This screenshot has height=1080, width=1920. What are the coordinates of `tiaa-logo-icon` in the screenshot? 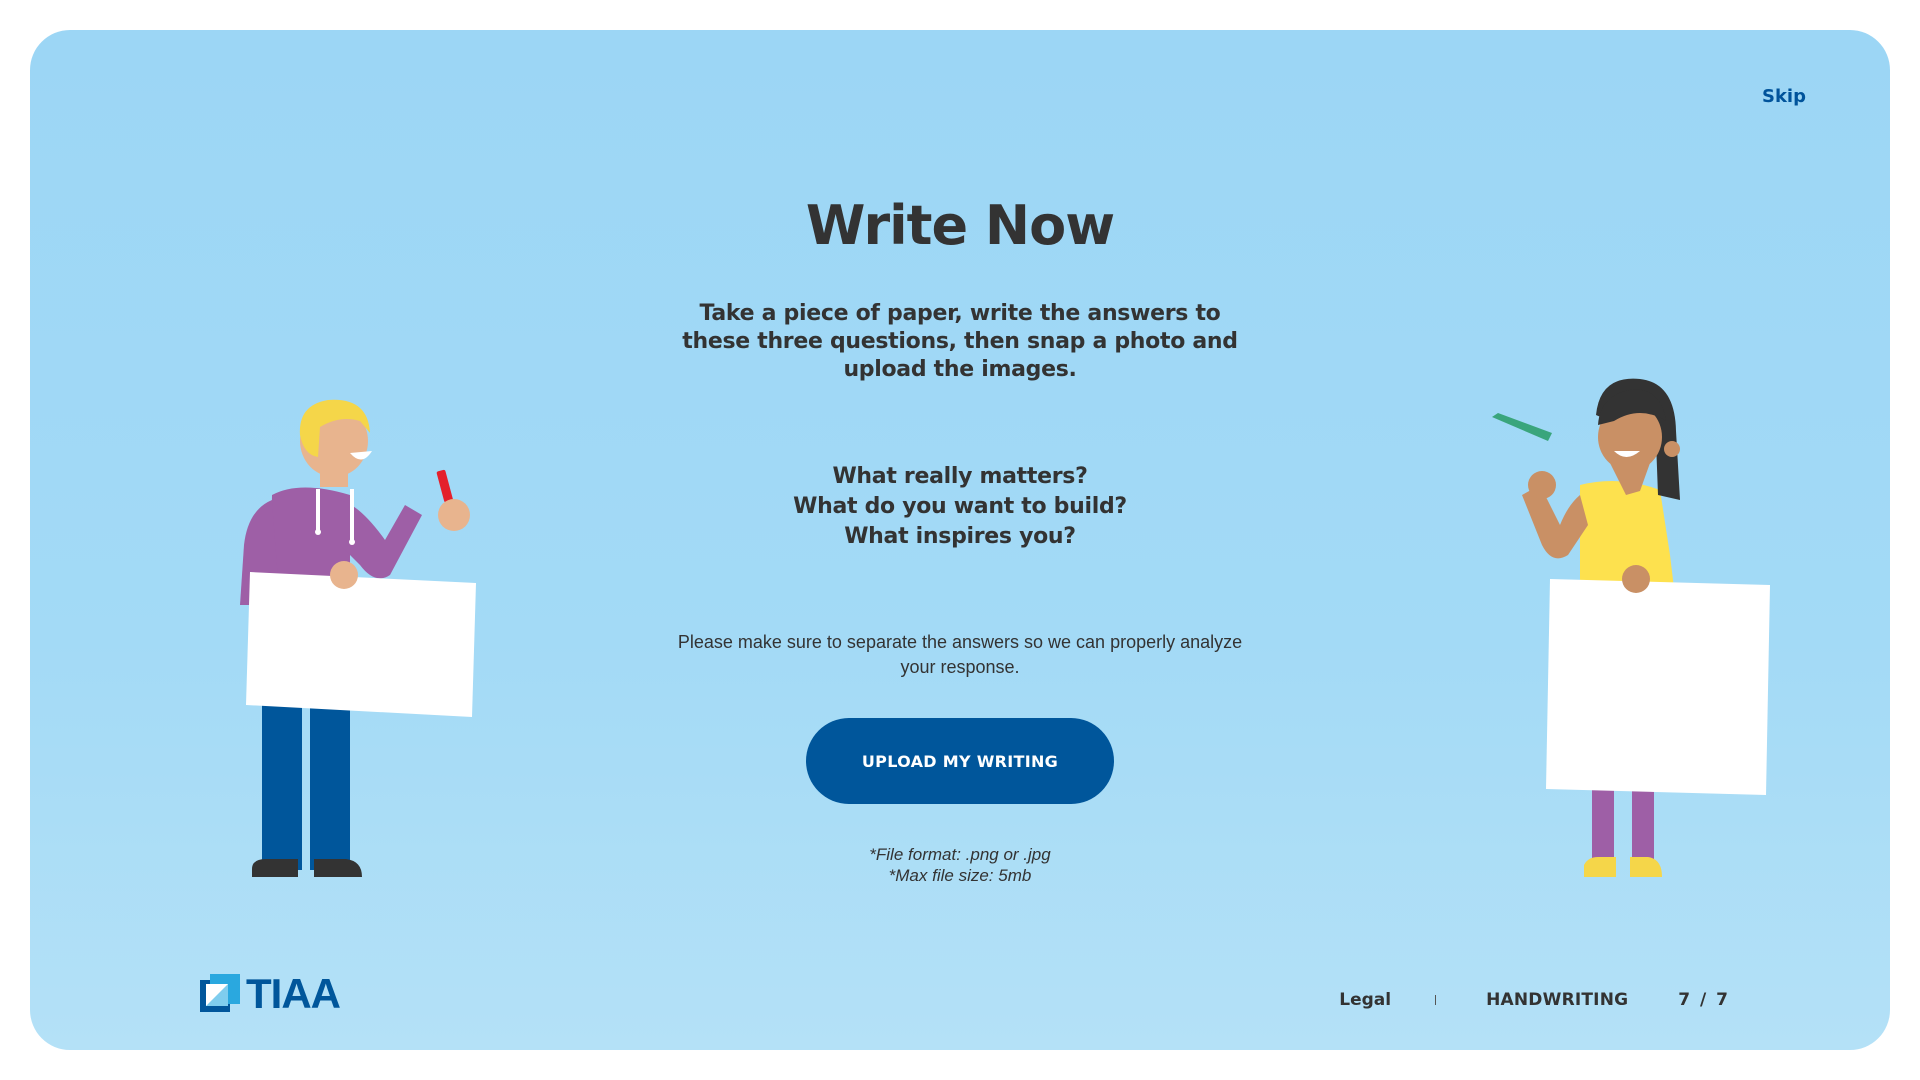 It's located at (220, 993).